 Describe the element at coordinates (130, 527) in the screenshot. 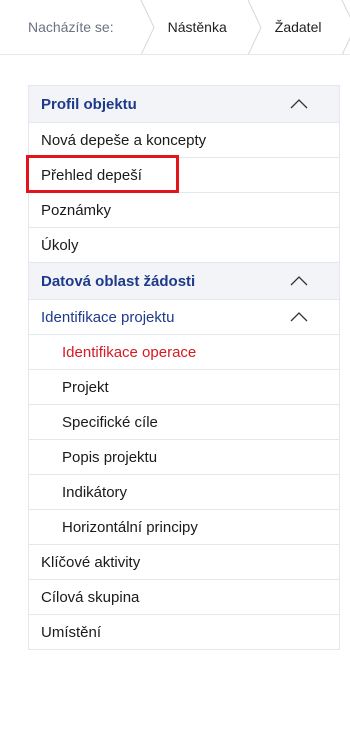

I see `menu-subitem-label: Horizontální principy` at that location.